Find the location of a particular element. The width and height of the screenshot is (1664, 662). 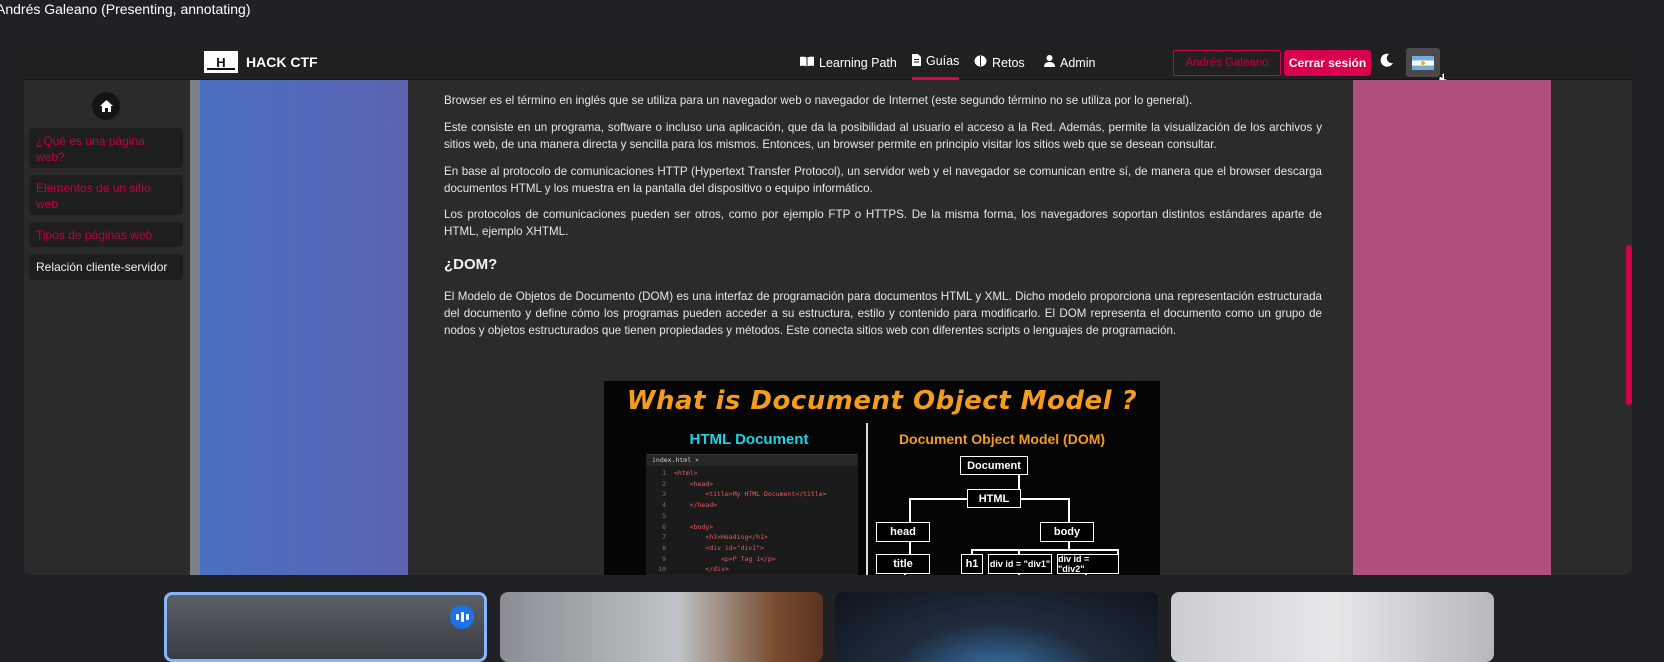

nav-retos-label: Retos is located at coordinates (1008, 62).